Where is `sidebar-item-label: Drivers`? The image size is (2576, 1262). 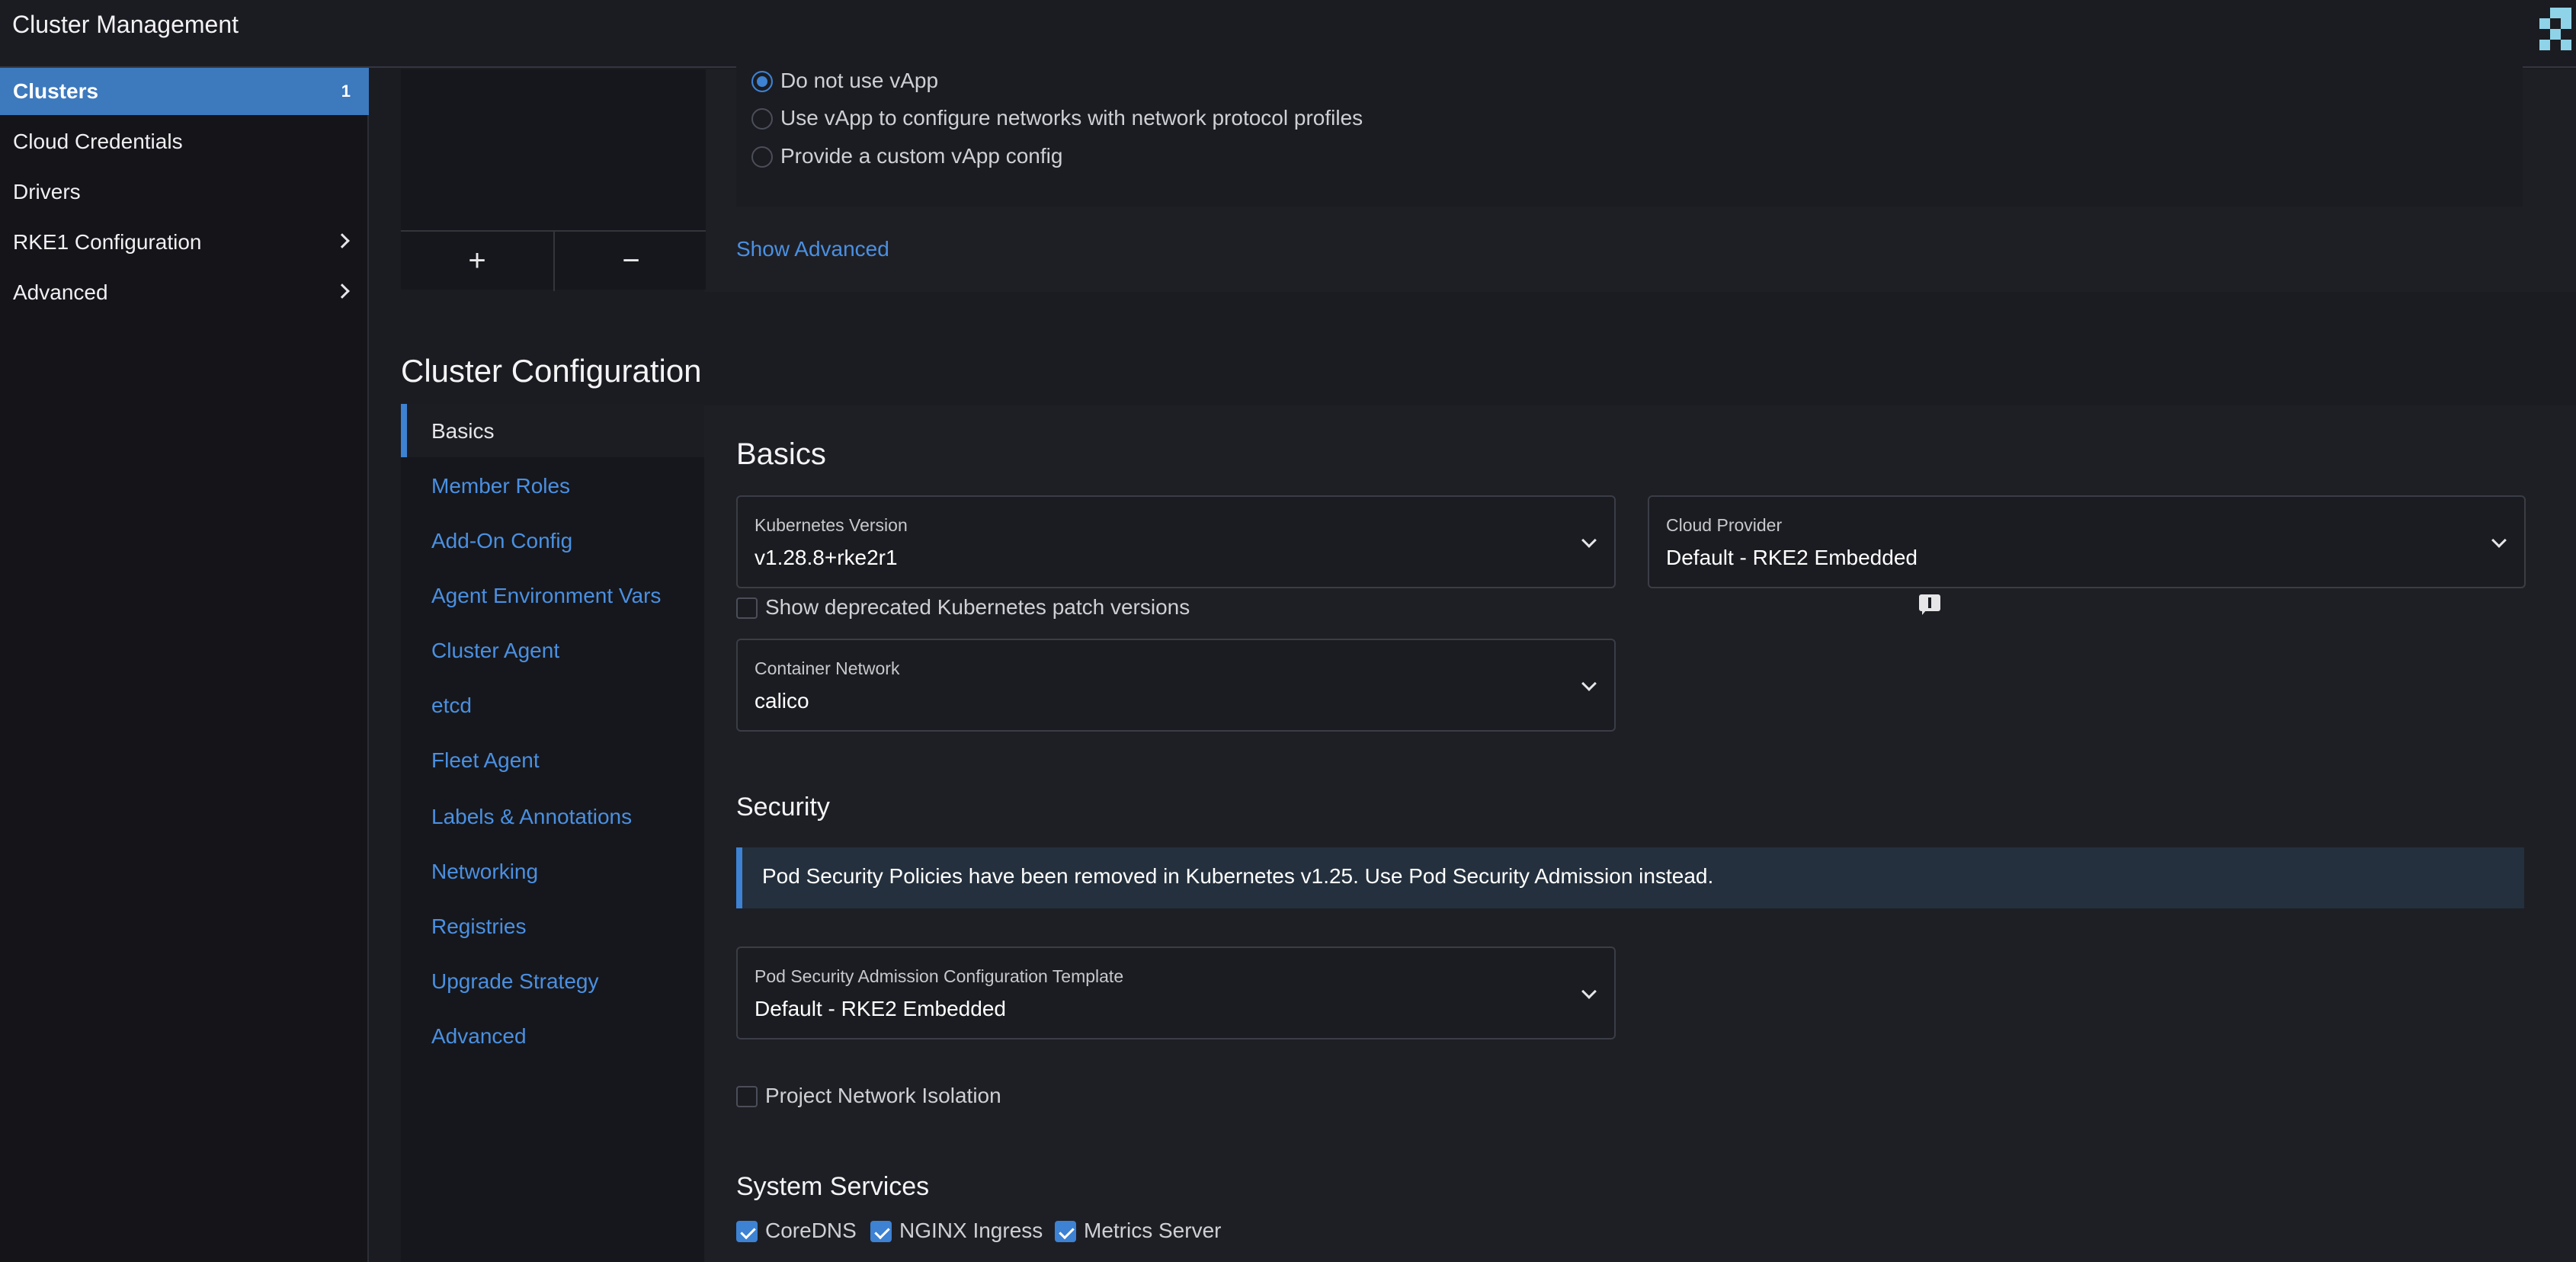 sidebar-item-label: Drivers is located at coordinates (47, 191).